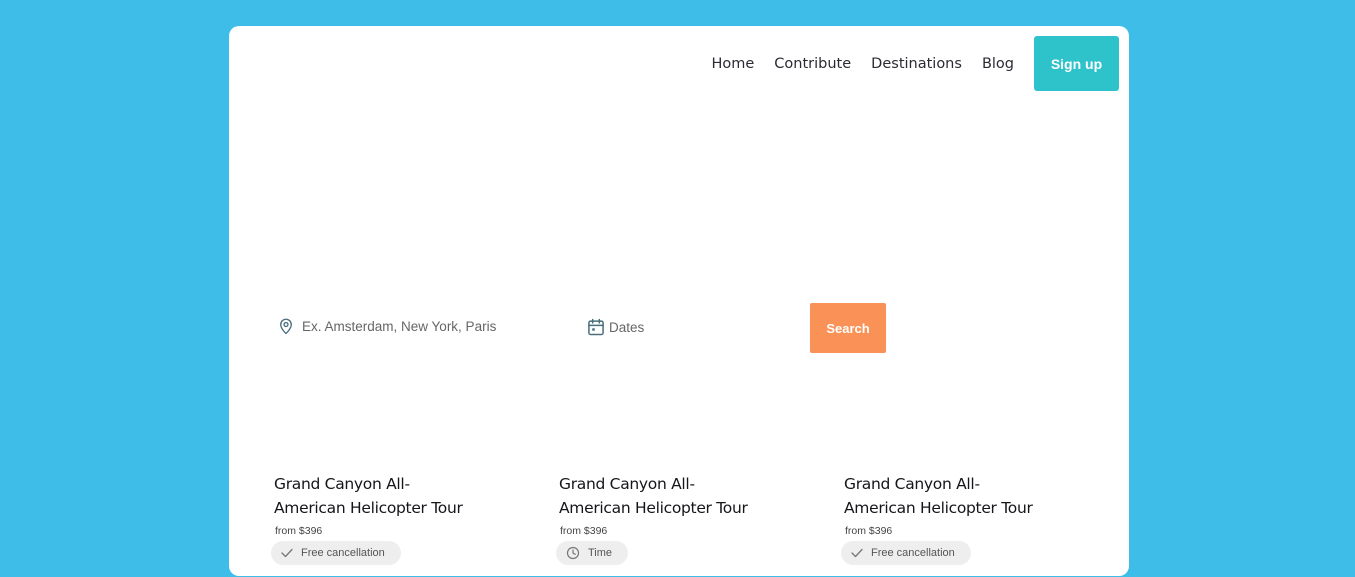  Describe the element at coordinates (732, 64) in the screenshot. I see `nav-link-home: Home` at that location.